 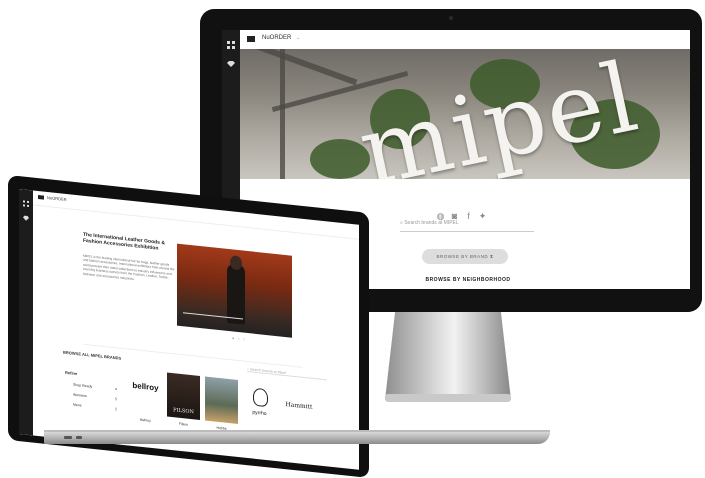 I want to click on laptop-sidebar, so click(x=26, y=312).